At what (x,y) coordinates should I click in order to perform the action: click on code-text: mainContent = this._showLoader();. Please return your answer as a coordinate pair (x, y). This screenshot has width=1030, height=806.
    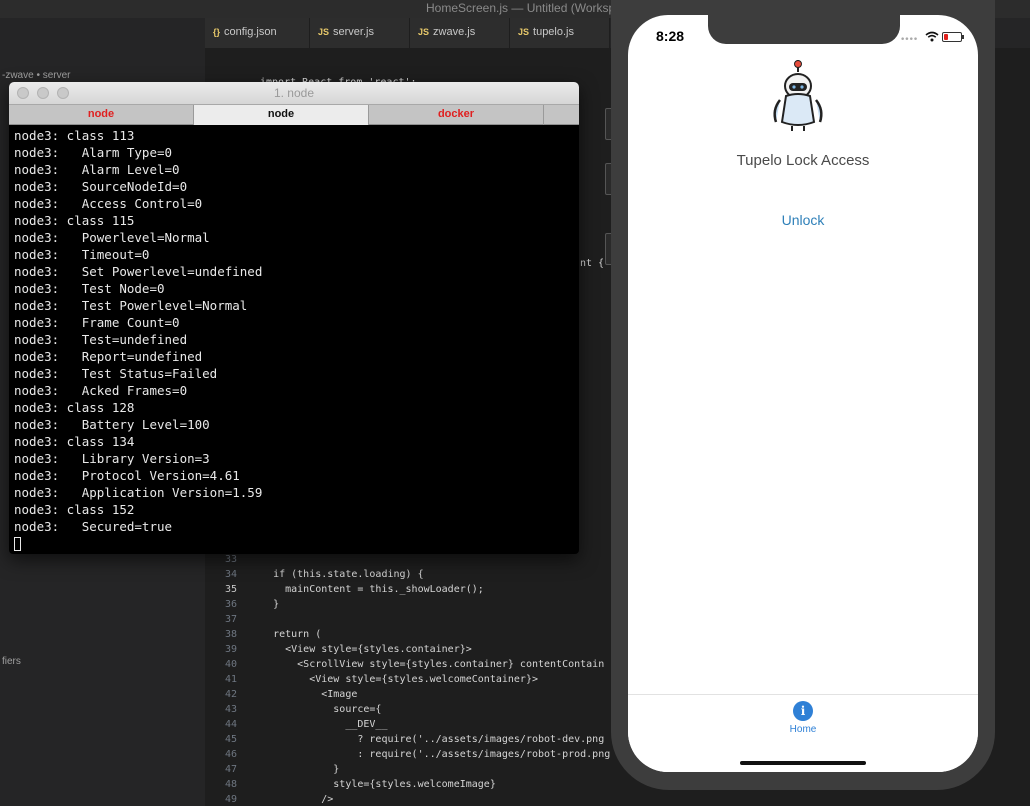
    Looking at the image, I should click on (366, 589).